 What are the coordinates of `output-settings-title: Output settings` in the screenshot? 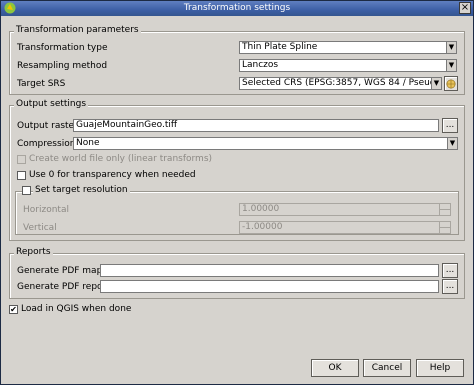 It's located at (51, 104).